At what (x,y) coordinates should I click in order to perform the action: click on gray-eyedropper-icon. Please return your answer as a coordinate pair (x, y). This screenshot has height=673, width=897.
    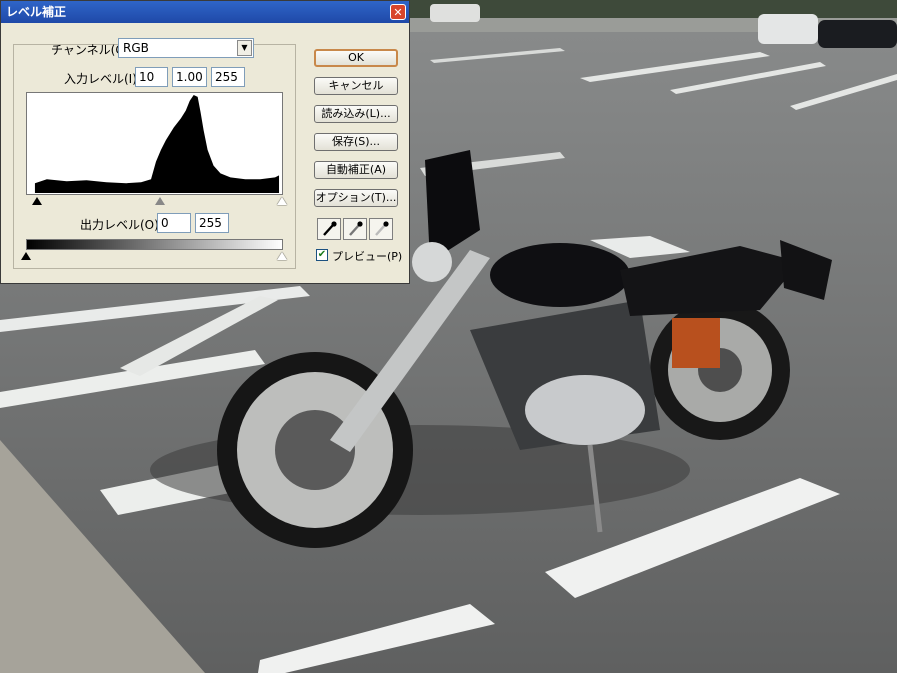
    Looking at the image, I should click on (355, 229).